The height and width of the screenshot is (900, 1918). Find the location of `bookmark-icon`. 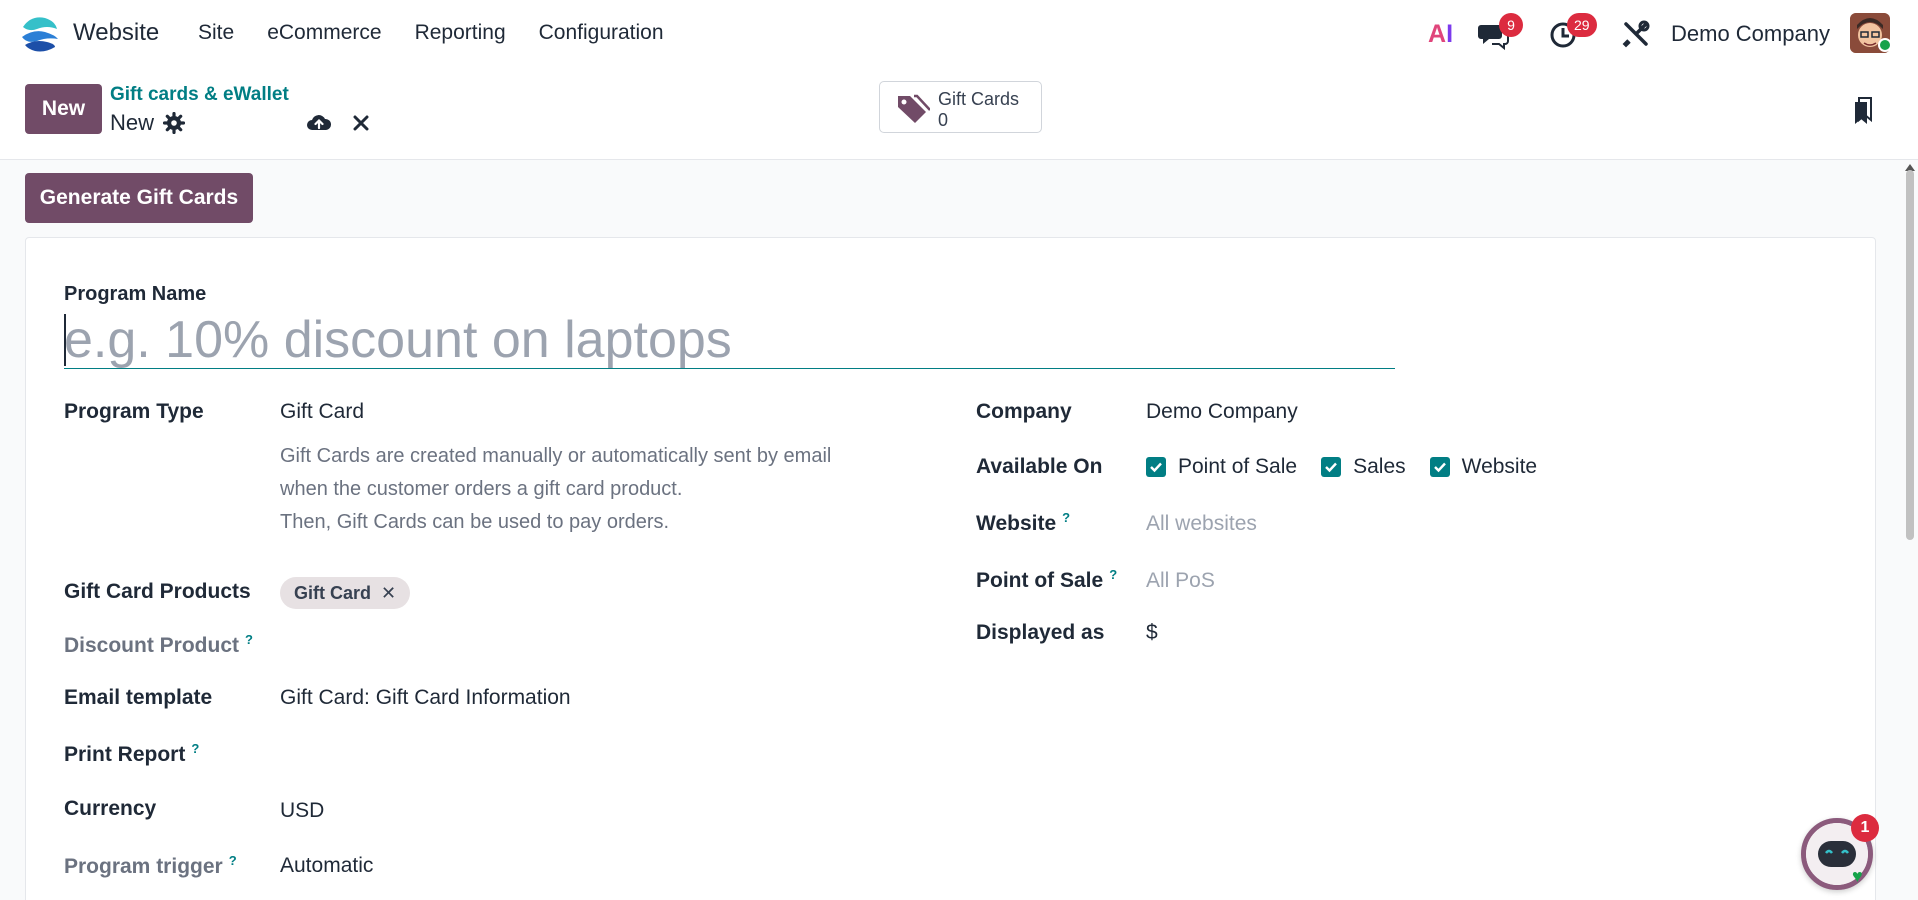

bookmark-icon is located at coordinates (1864, 111).